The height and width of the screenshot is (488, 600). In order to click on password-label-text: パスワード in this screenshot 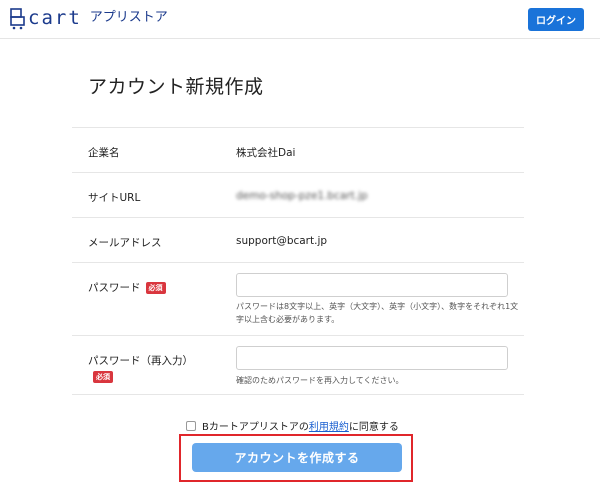, I will do `click(114, 288)`.